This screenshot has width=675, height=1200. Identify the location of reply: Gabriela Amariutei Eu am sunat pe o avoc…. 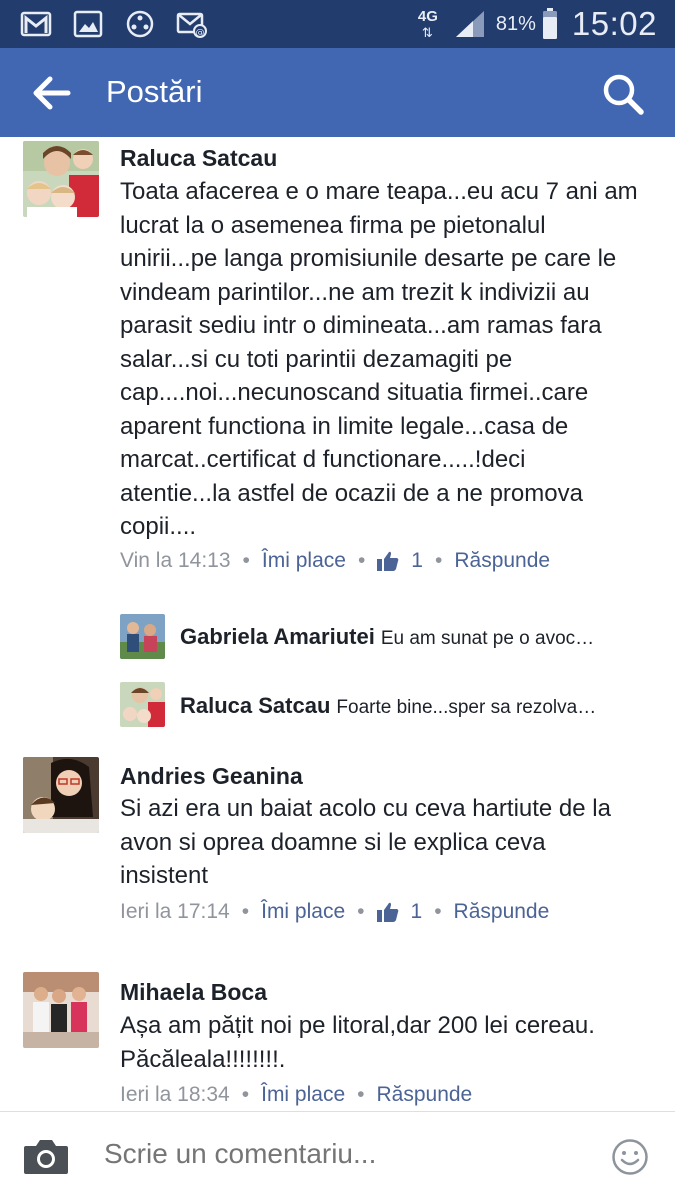
(417, 637).